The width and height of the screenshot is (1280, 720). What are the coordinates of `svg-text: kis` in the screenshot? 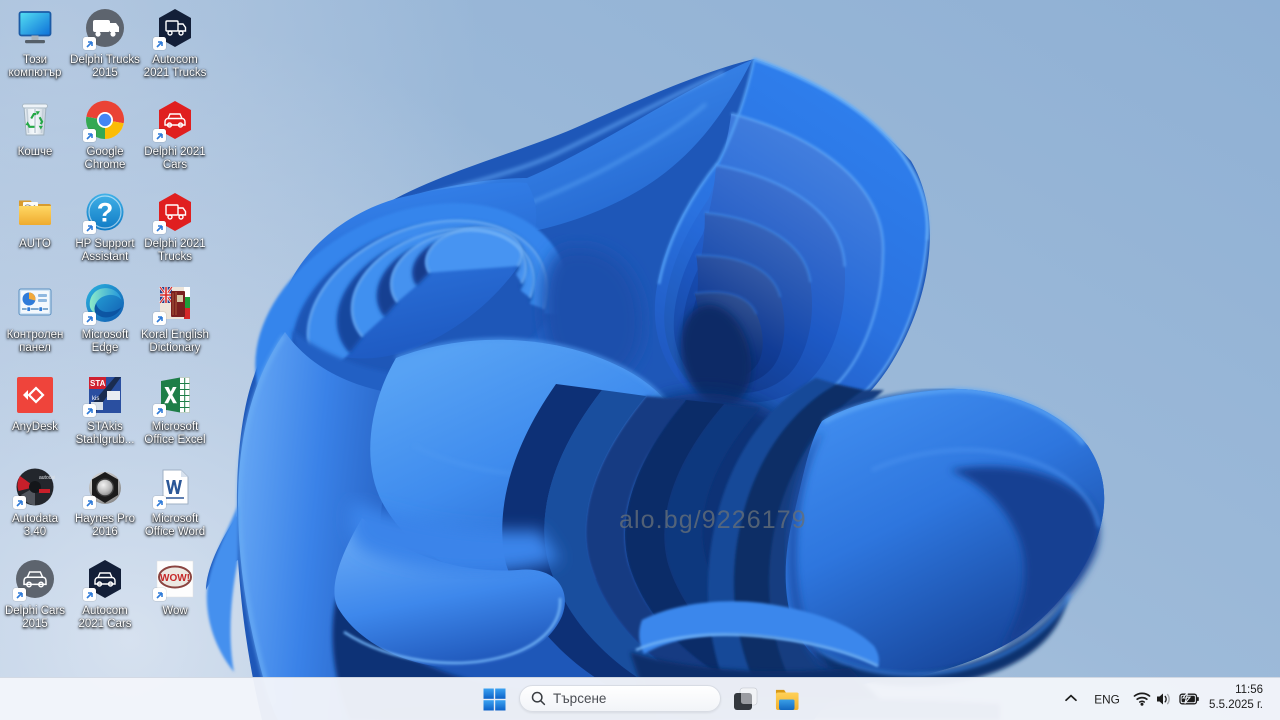 It's located at (95, 399).